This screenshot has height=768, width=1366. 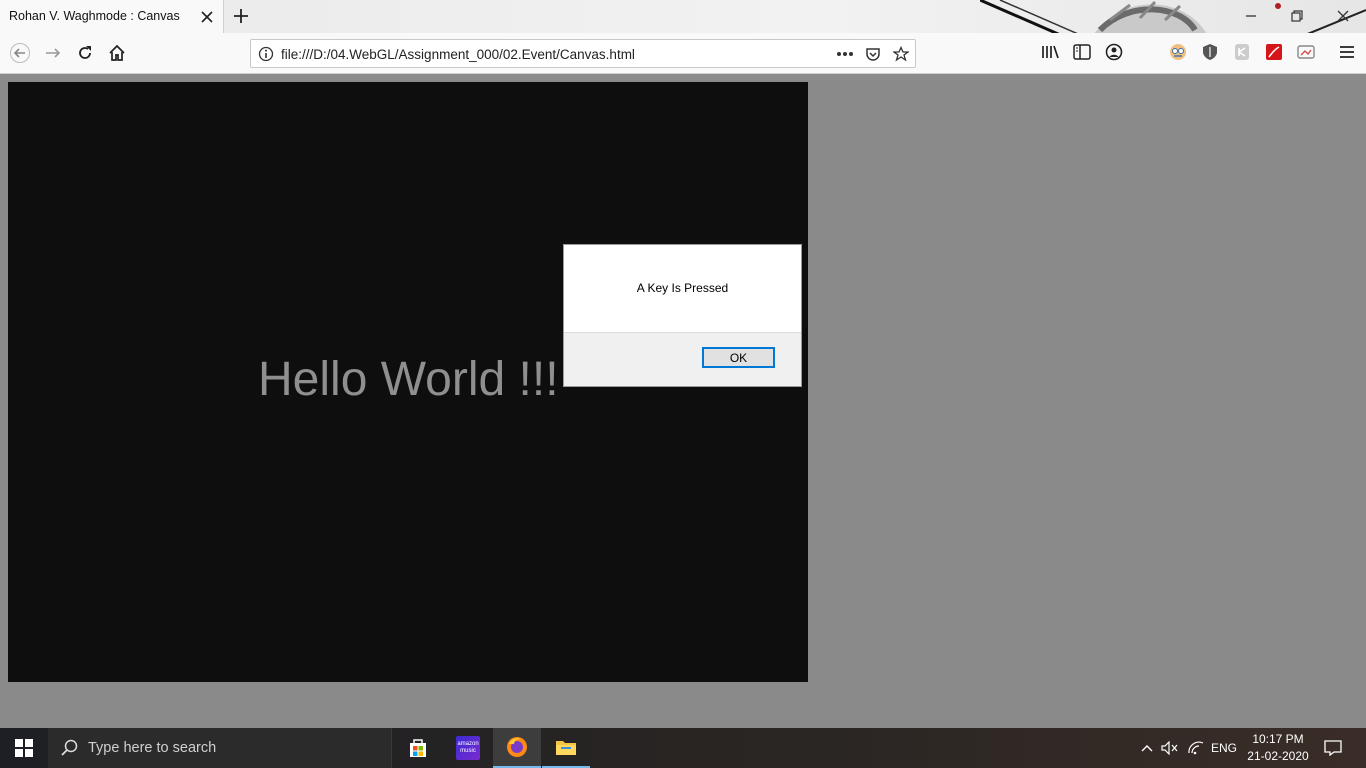 I want to click on new-tab-icon, so click(x=241, y=16).